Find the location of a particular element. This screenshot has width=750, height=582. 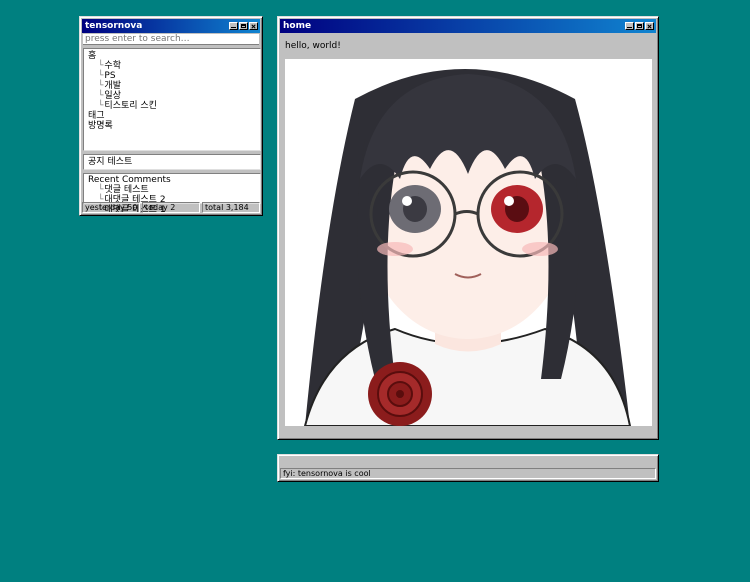

nav-category-ps: └PS is located at coordinates (172, 76).